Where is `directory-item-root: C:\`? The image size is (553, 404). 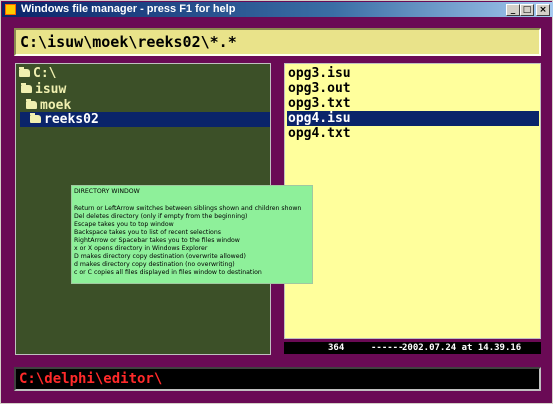
directory-item-root: C:\ is located at coordinates (144, 73).